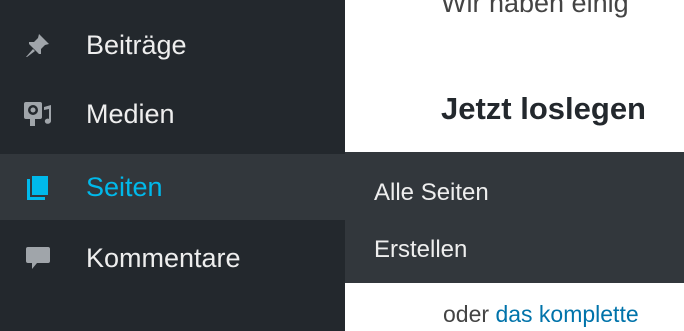  Describe the element at coordinates (543, 108) in the screenshot. I see `section-title: Jetzt loslegen` at that location.